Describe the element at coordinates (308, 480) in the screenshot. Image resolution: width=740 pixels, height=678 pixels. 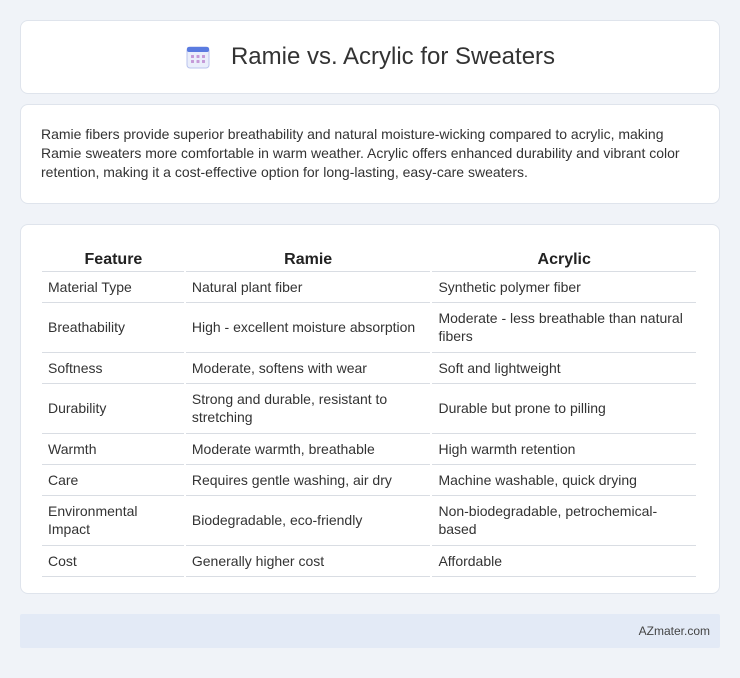
I see `ramie-cell: Requires gentle washing, air dry` at that location.